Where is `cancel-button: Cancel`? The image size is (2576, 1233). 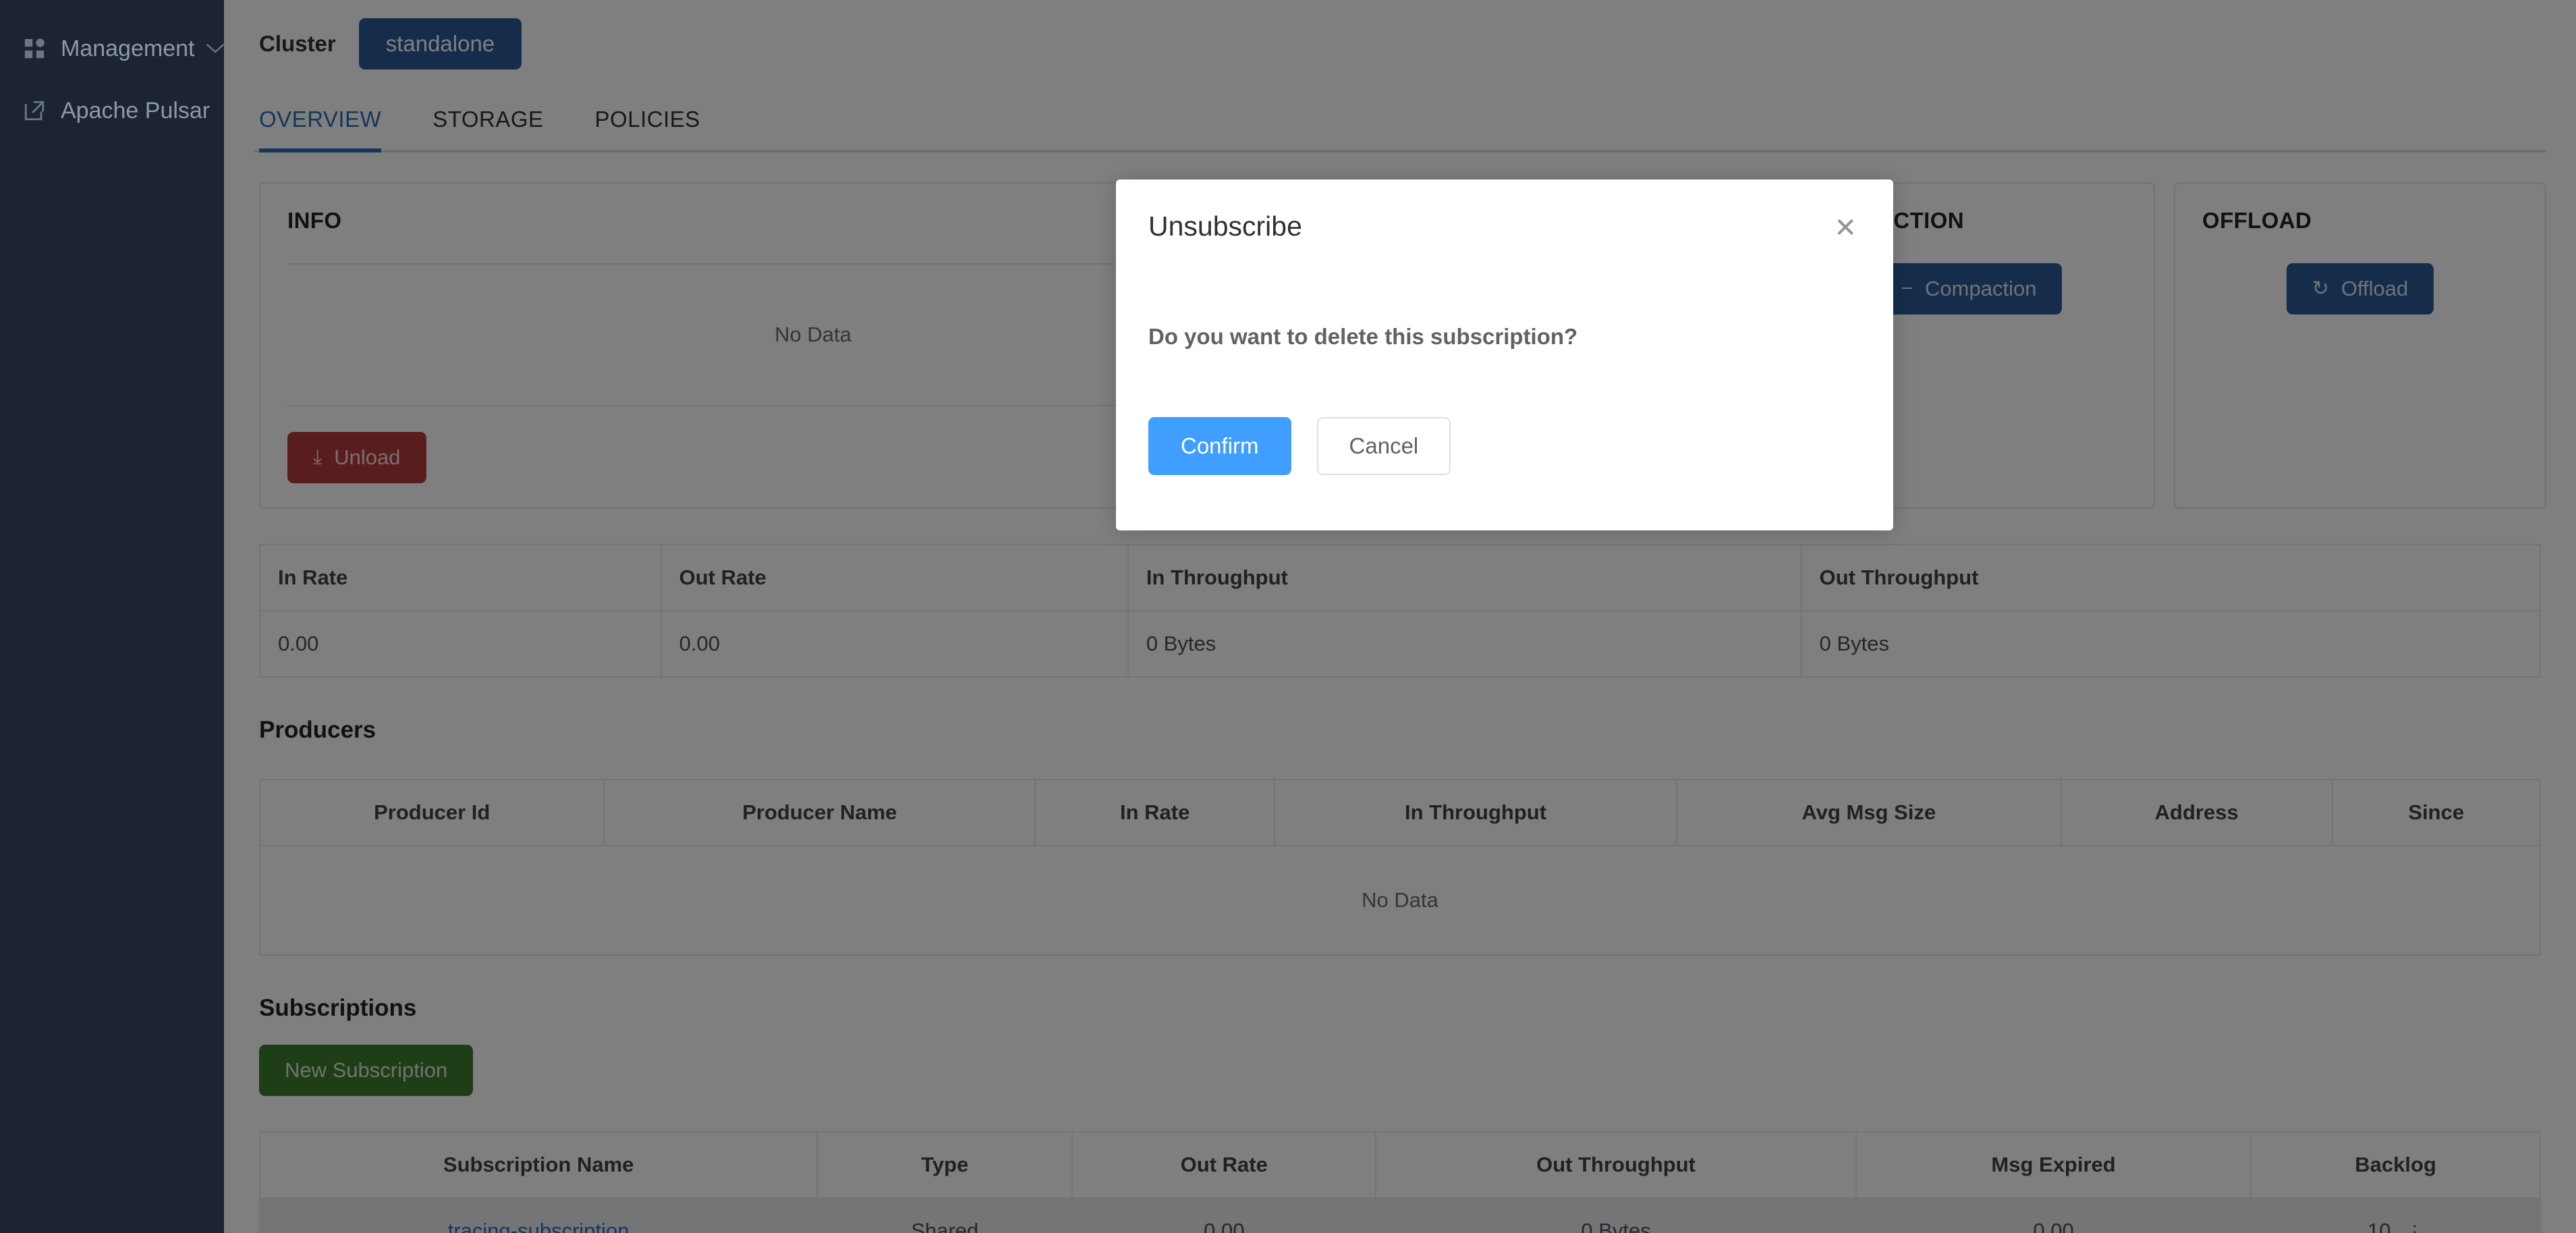
cancel-button: Cancel is located at coordinates (1383, 446).